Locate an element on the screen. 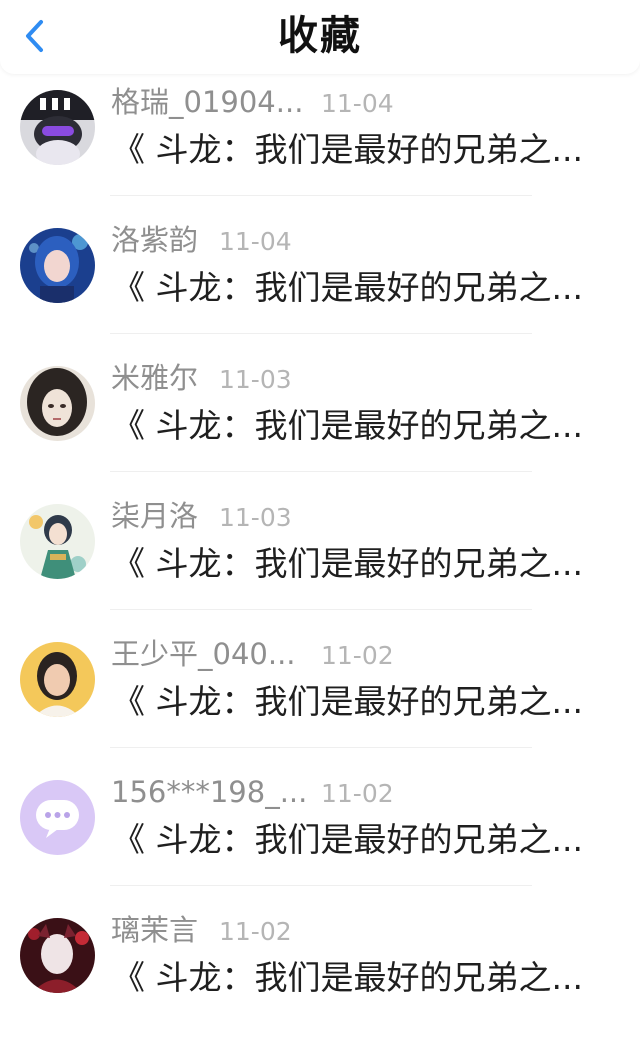 The height and width of the screenshot is (1040, 640). page-title: 收藏 is located at coordinates (320, 36).